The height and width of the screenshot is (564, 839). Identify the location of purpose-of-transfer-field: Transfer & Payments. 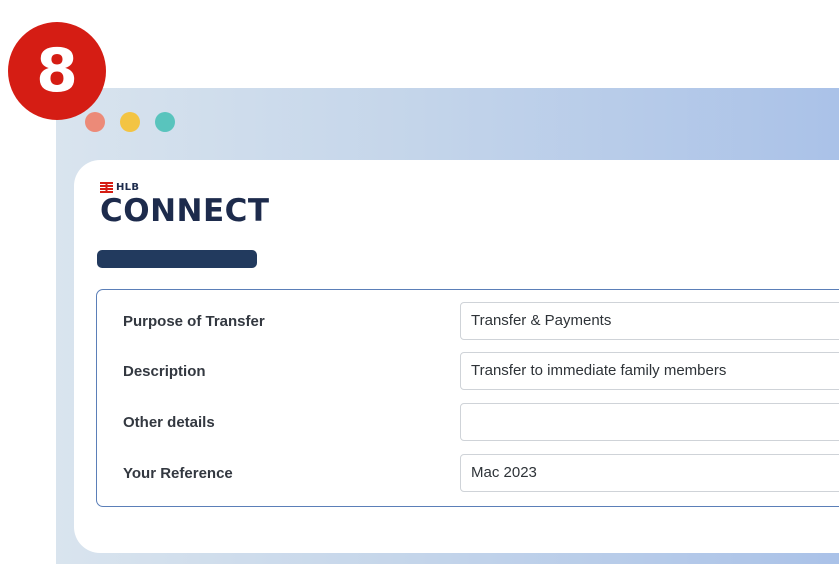
(649, 321).